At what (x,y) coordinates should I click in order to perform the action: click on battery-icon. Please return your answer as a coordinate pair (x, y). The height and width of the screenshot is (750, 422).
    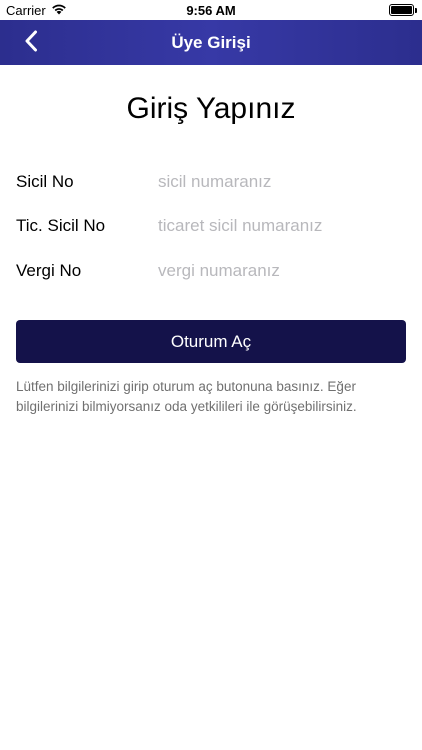
    Looking at the image, I should click on (403, 10).